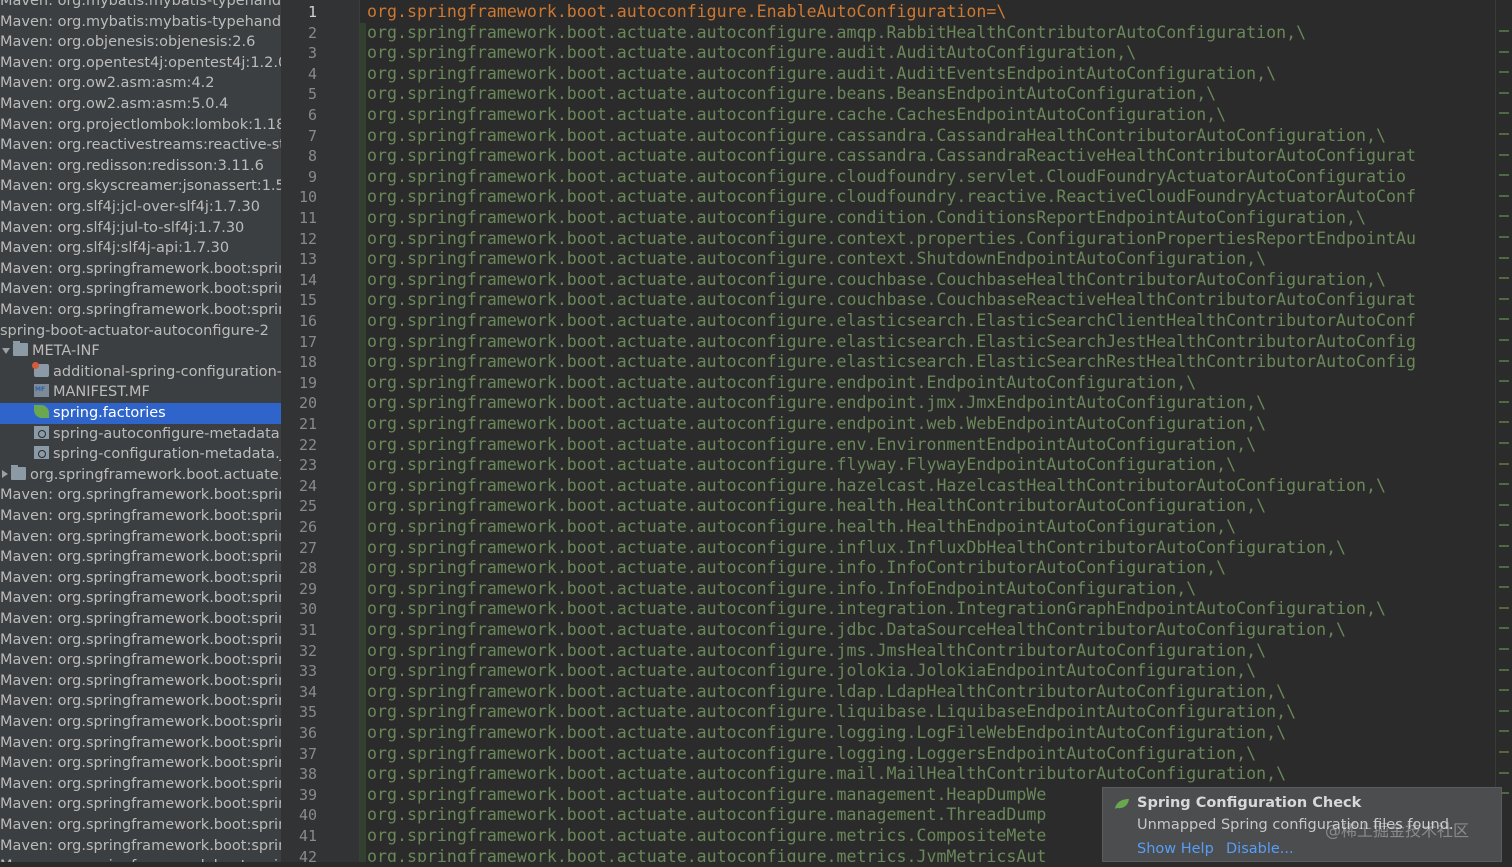  I want to click on tree-item: Maven: org.skyscreamer:jsonassert:1.5.0, so click(140, 186).